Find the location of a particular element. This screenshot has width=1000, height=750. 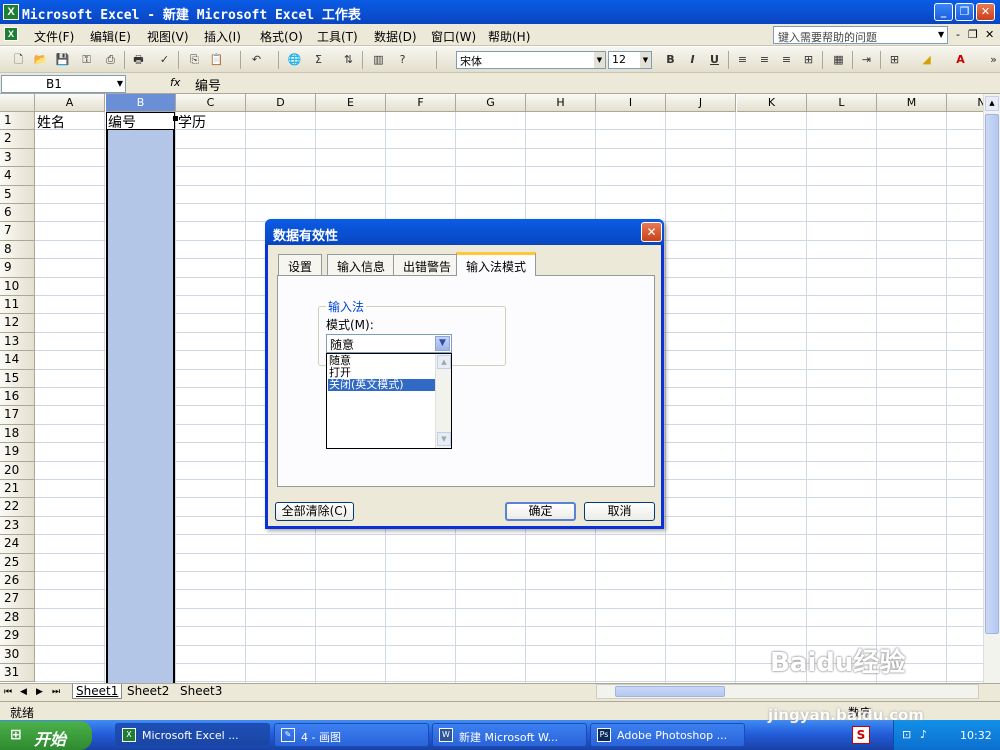

undo-icon: ↶ is located at coordinates (256, 60).